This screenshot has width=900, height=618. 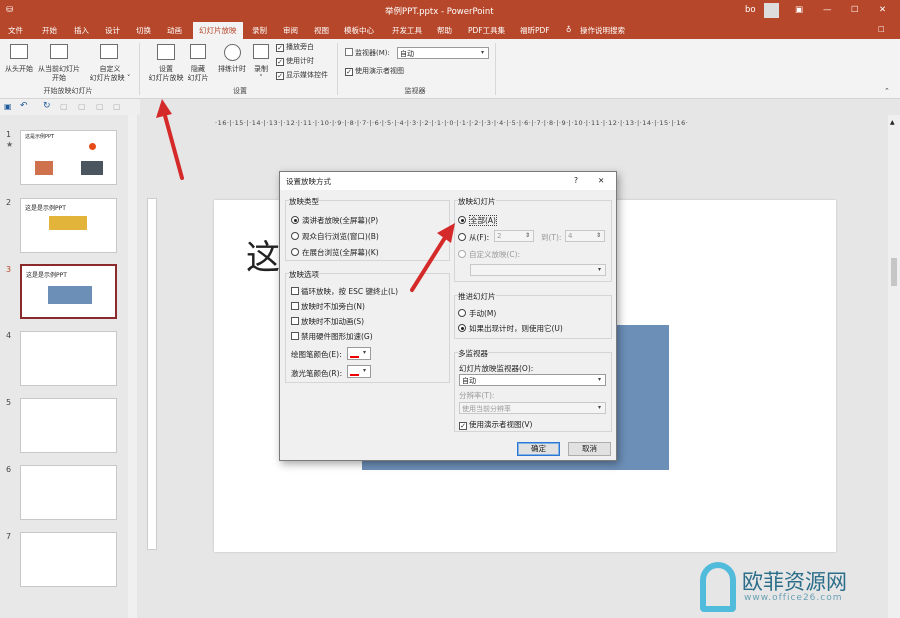 I want to click on arrow-overlay, so click(x=305, y=195).